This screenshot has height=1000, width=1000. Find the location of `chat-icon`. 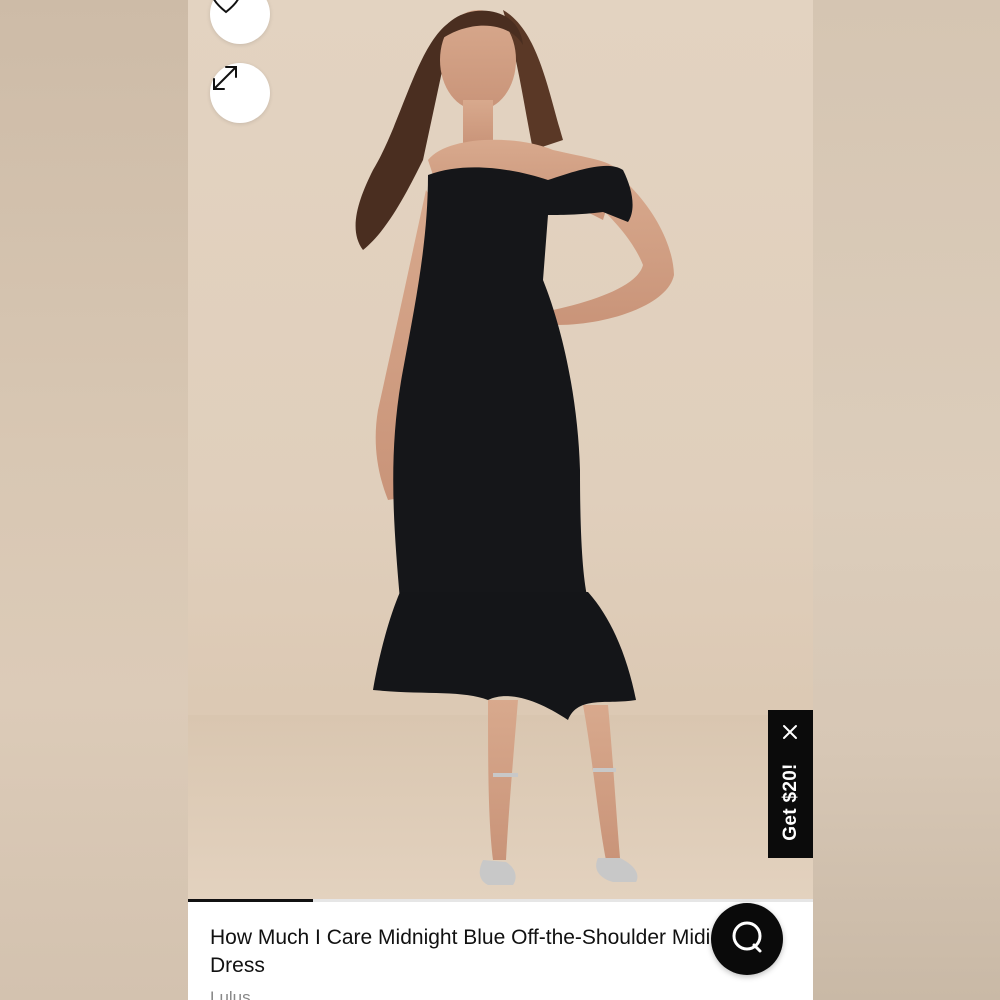

chat-icon is located at coordinates (747, 939).